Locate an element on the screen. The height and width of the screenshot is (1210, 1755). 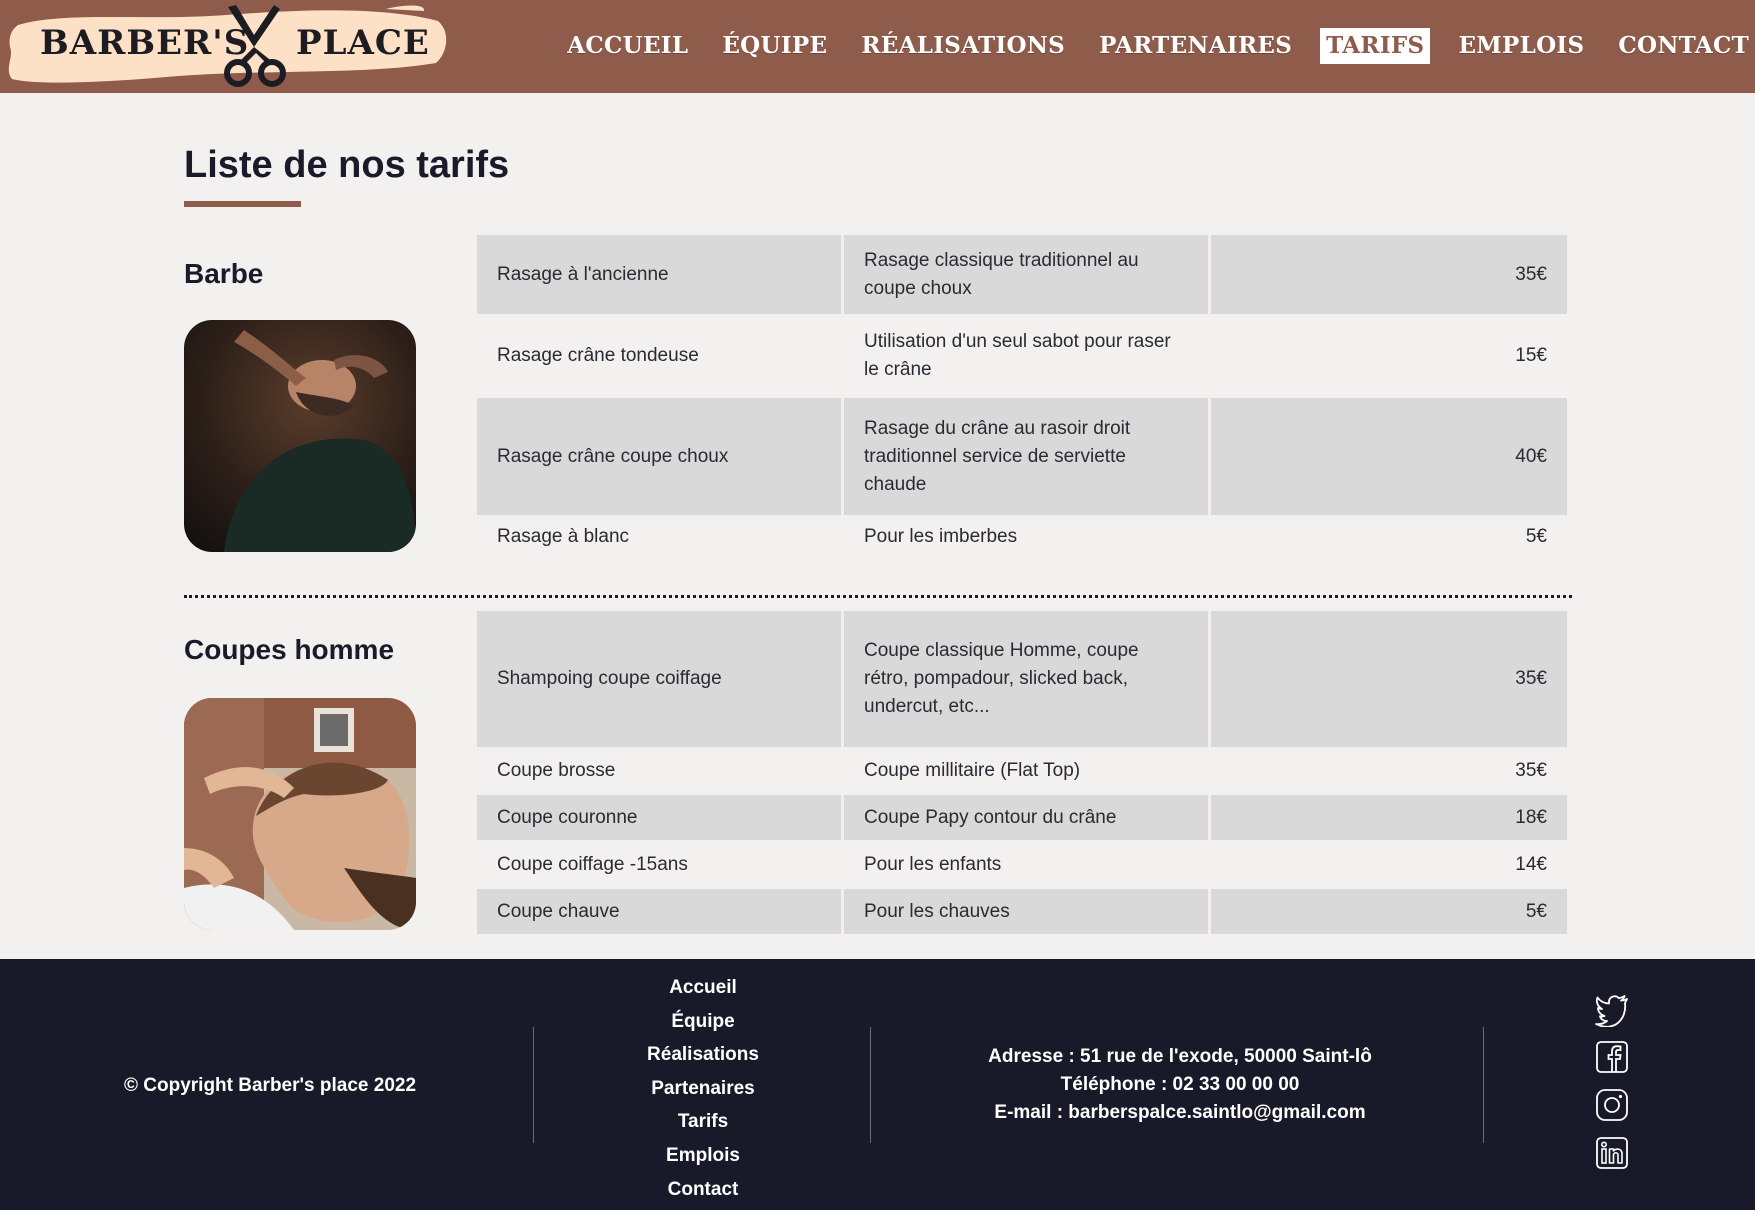
instagram-icon is located at coordinates (1612, 1105).